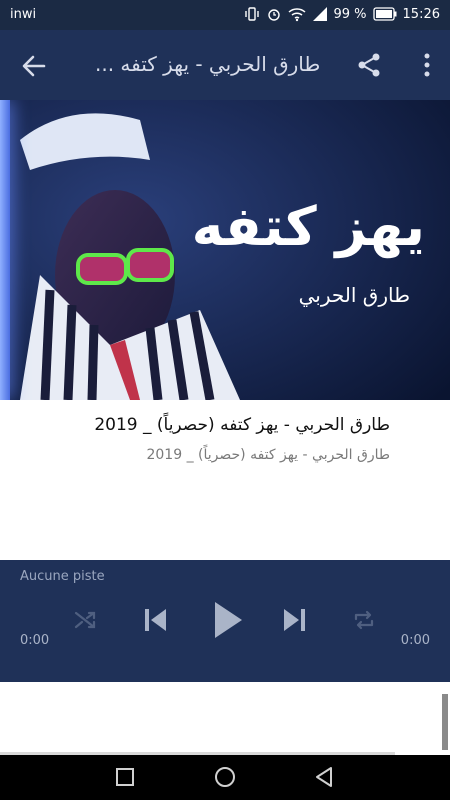 Image resolution: width=450 pixels, height=800 pixels. Describe the element at coordinates (295, 622) in the screenshot. I see `next-icon` at that location.